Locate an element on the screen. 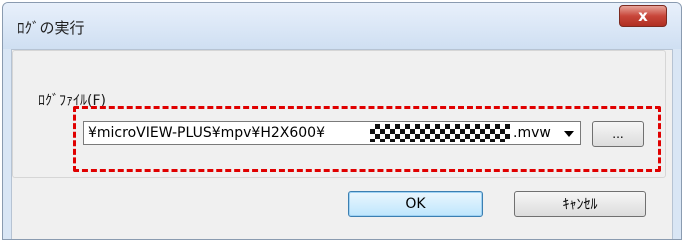  close-button: x is located at coordinates (643, 16).